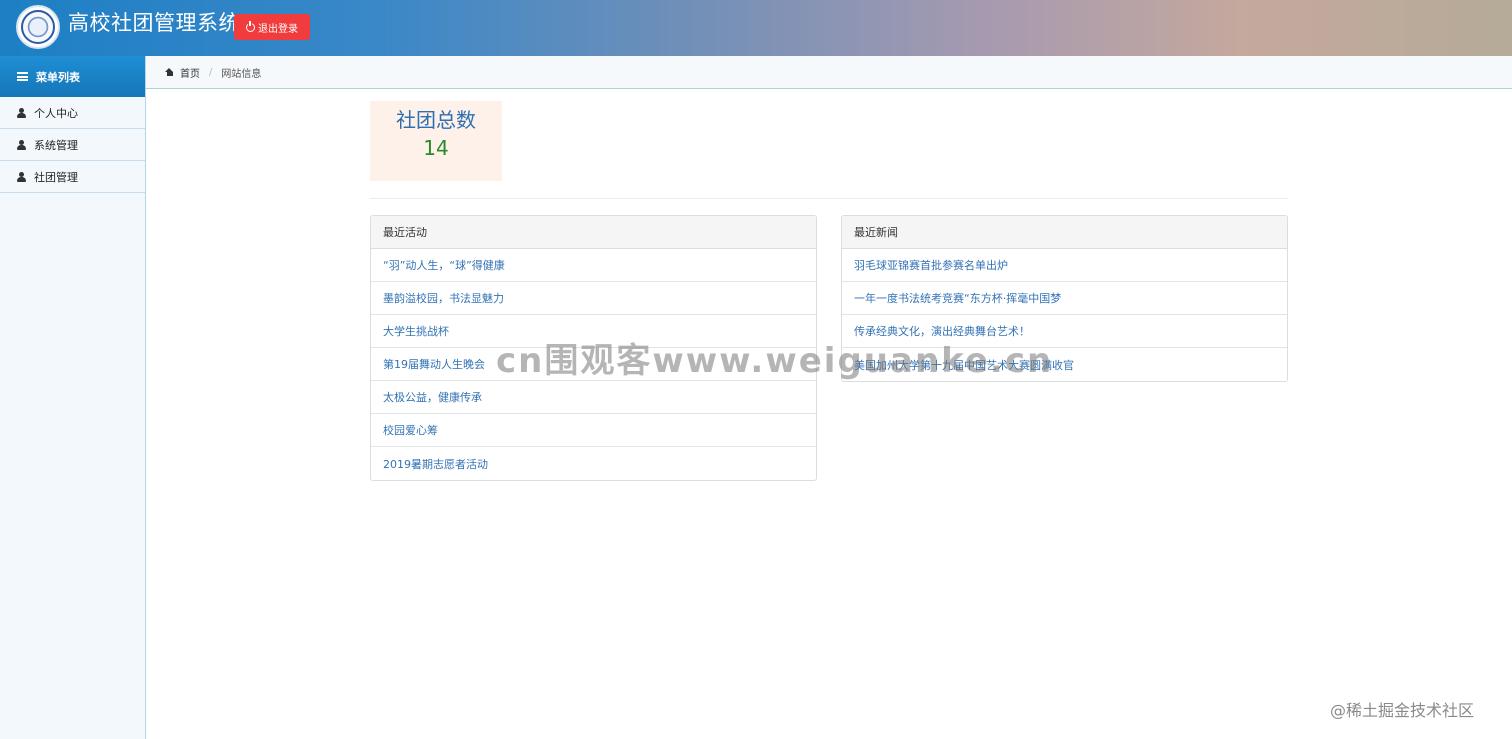 The image size is (1512, 739). Describe the element at coordinates (756, 28) in the screenshot. I see `top-header: 高校社团管理系统 退出登录` at that location.